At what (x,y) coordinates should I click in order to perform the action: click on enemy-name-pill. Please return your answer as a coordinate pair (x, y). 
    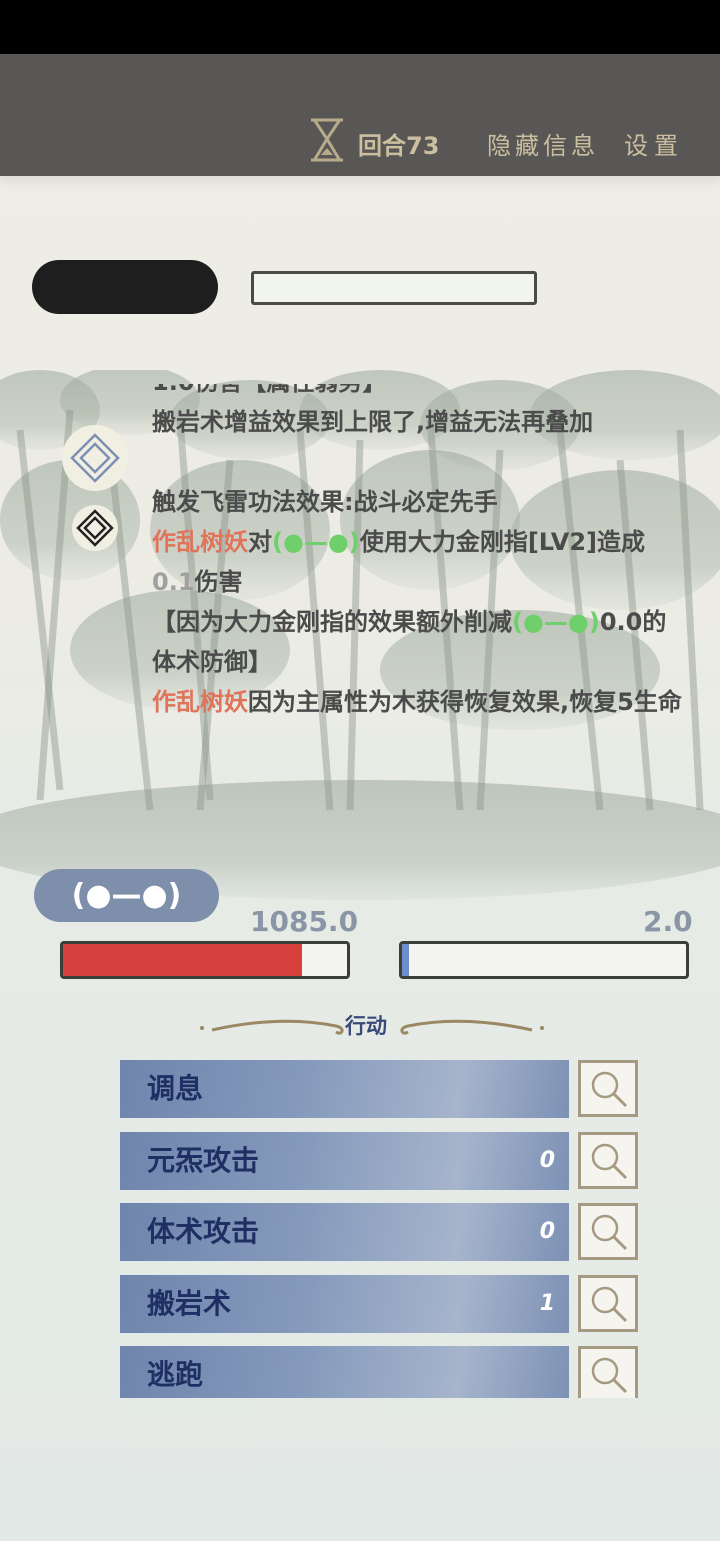
    Looking at the image, I should click on (125, 287).